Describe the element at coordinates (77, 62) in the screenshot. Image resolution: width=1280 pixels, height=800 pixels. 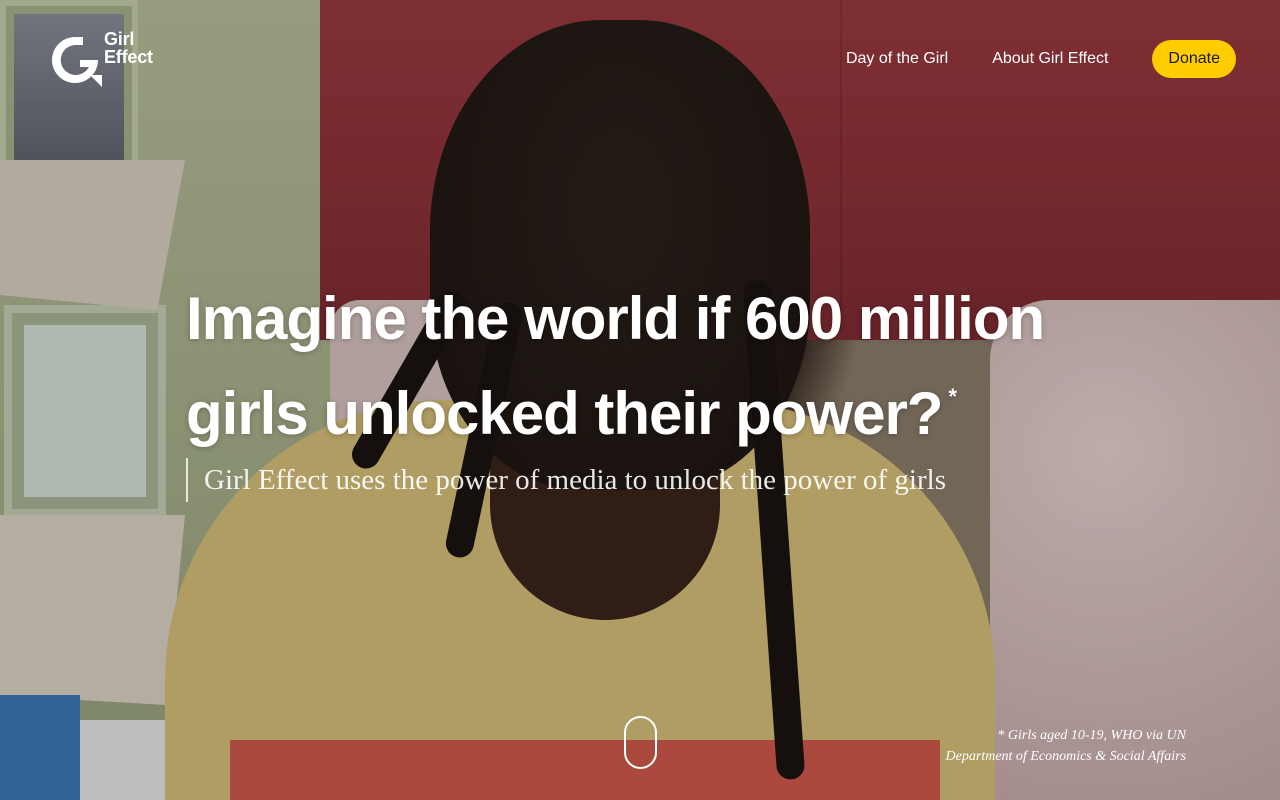
I see `girl-effect-logo-icon` at that location.